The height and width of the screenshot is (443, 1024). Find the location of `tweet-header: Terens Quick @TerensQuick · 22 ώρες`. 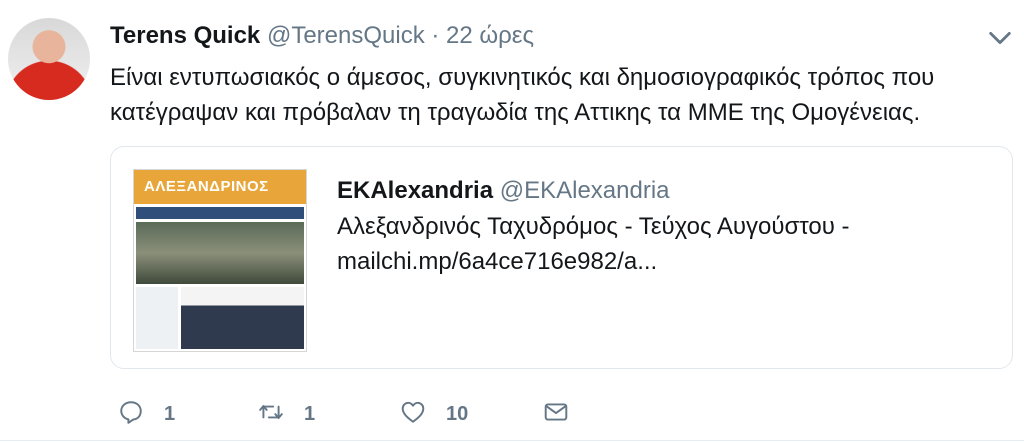

tweet-header: Terens Quick @TerensQuick · 22 ώρες is located at coordinates (322, 36).